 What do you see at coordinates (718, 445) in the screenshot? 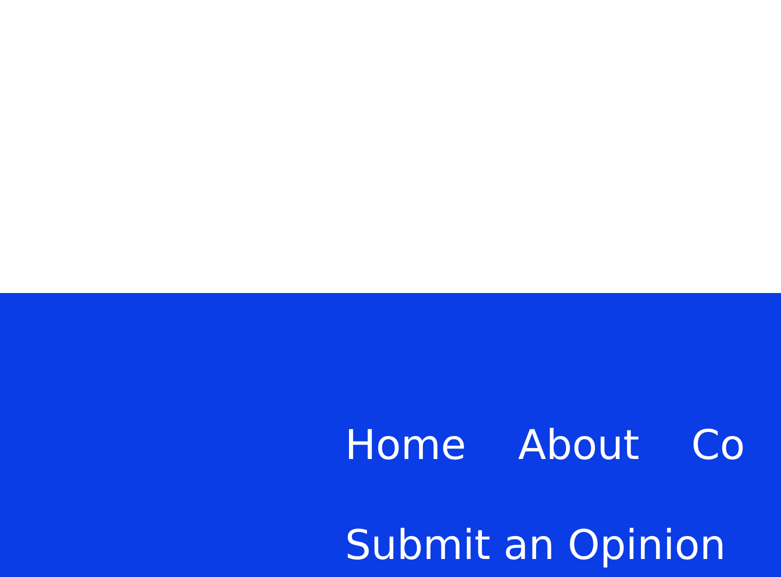
I see `nav-link: Co` at bounding box center [718, 445].